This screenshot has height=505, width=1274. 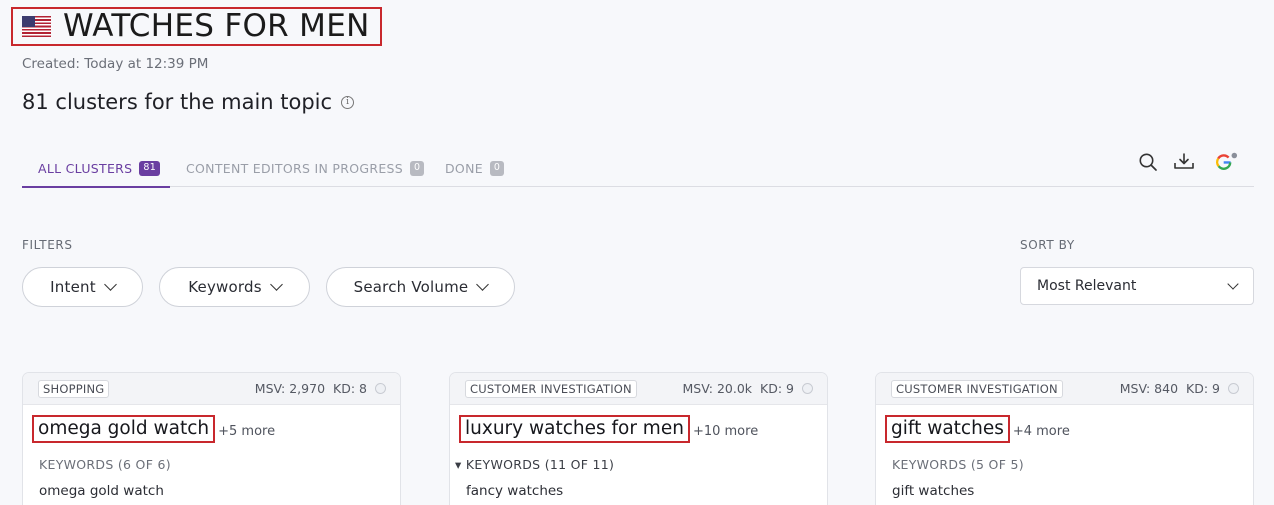 I want to click on keyword-item: fancy watches, so click(x=515, y=491).